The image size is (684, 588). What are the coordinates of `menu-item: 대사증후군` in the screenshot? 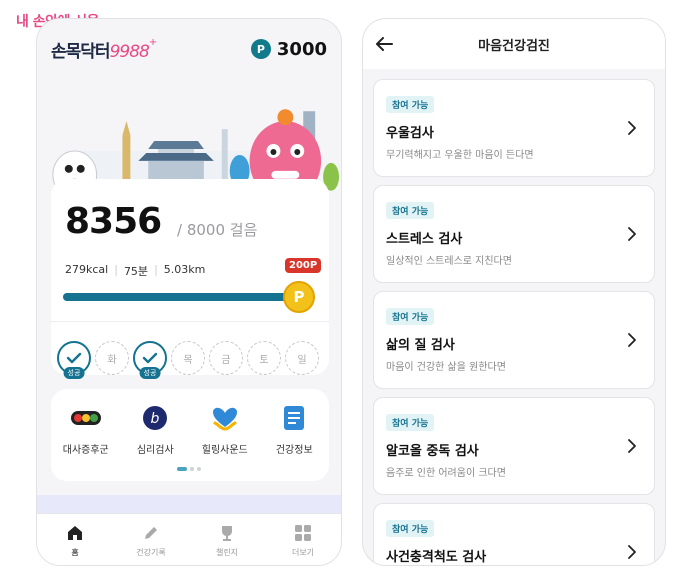 It's located at (86, 429).